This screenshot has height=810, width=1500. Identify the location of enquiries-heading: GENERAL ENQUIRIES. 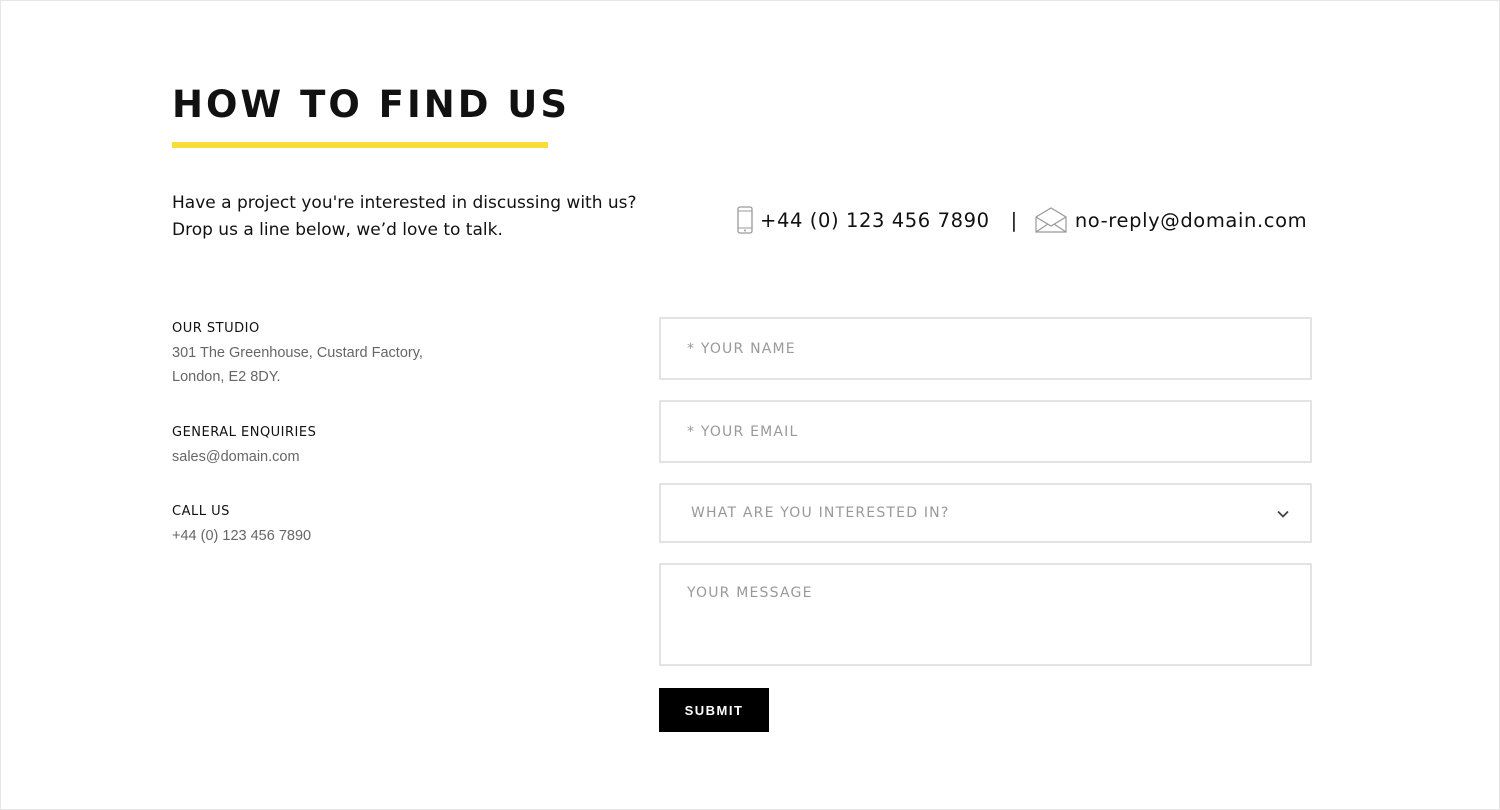
(244, 432).